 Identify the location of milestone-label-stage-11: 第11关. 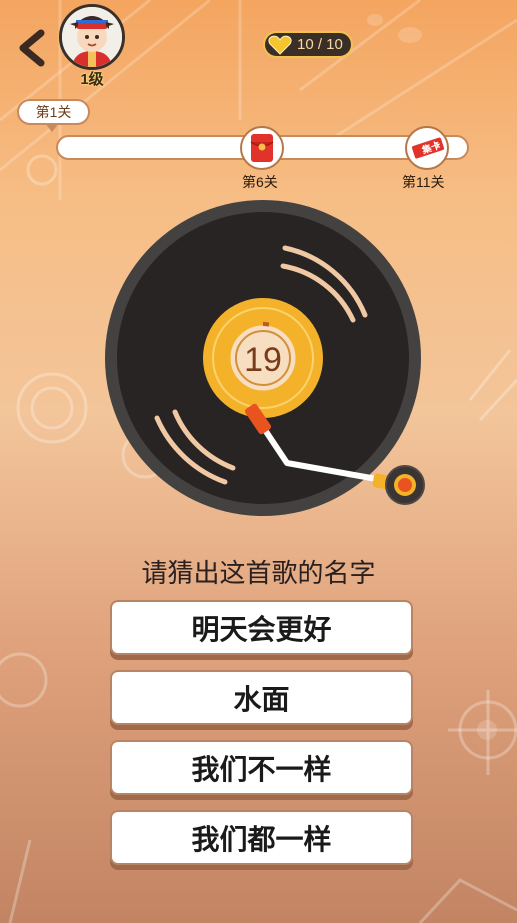
(423, 182).